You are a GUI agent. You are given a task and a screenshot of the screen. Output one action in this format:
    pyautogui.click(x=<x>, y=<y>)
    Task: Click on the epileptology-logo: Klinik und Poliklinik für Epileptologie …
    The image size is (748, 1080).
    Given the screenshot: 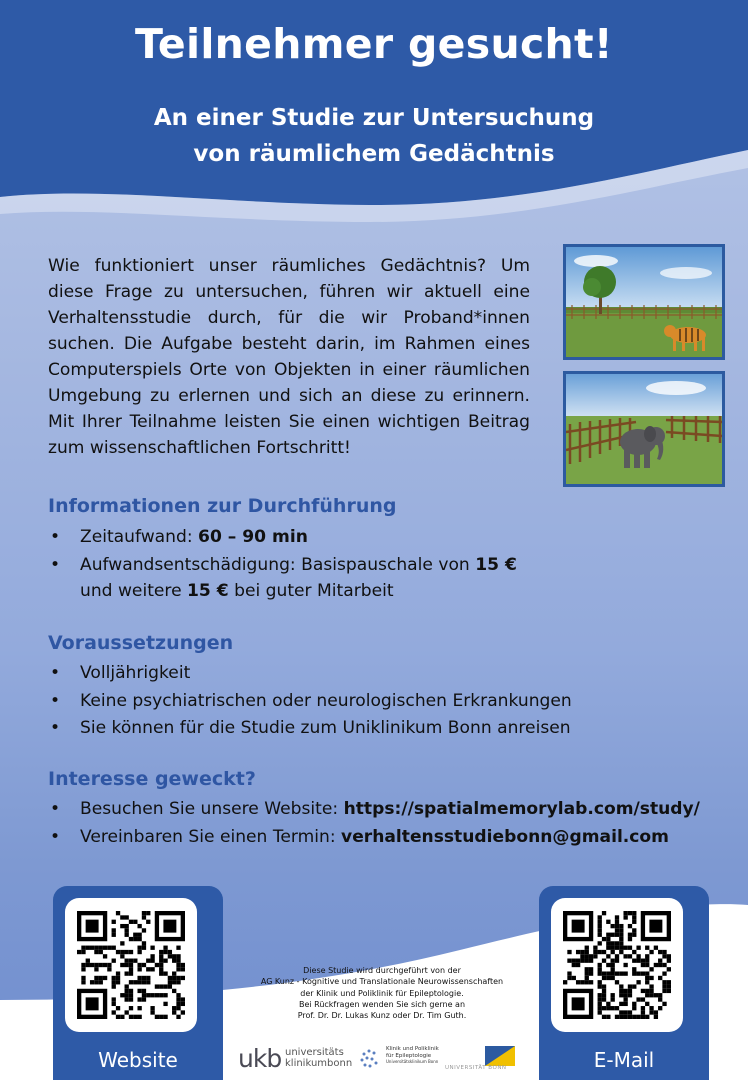 What is the action you would take?
    pyautogui.click(x=404, y=1060)
    